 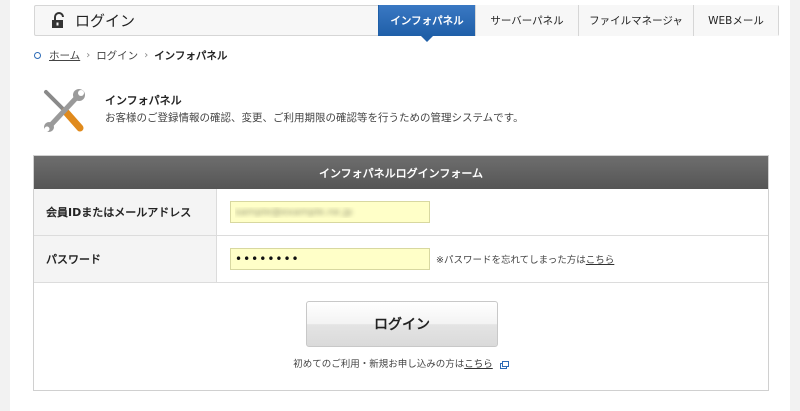 What do you see at coordinates (64, 55) in the screenshot?
I see `breadcrumb-home-link: ホーム` at bounding box center [64, 55].